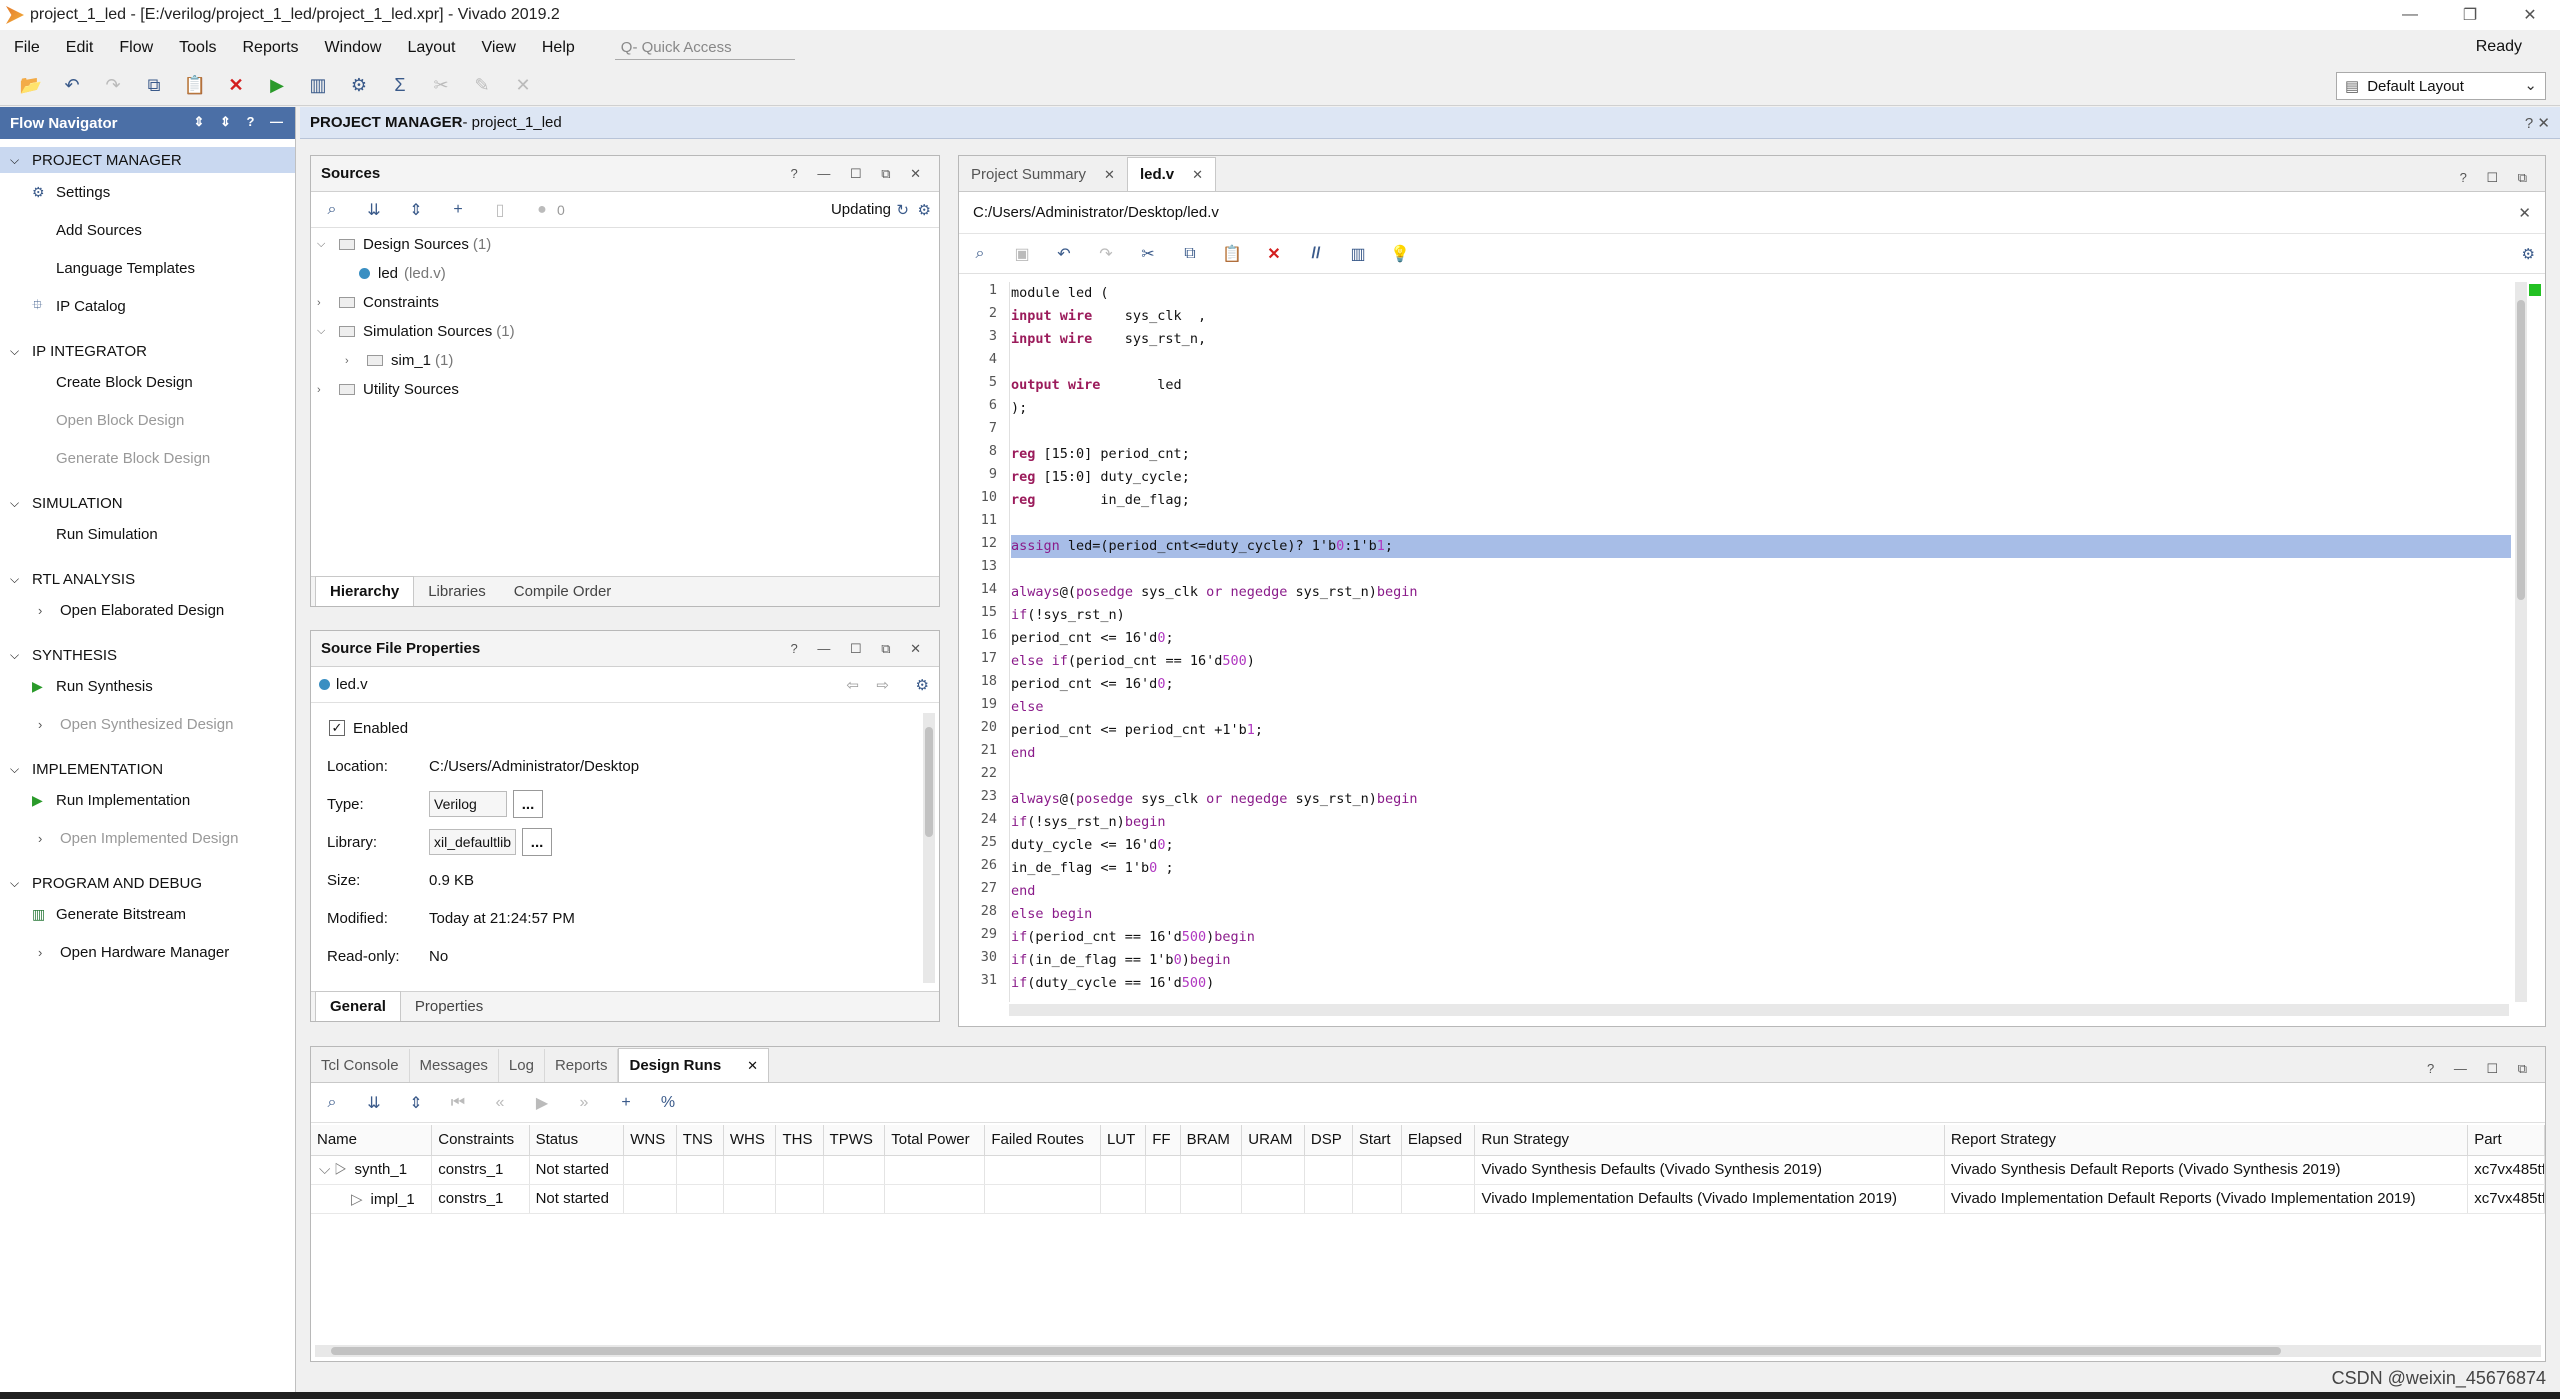 This screenshot has width=2560, height=1399. Describe the element at coordinates (365, 591) in the screenshot. I see `tab-hierarchy: Hierarchy` at that location.